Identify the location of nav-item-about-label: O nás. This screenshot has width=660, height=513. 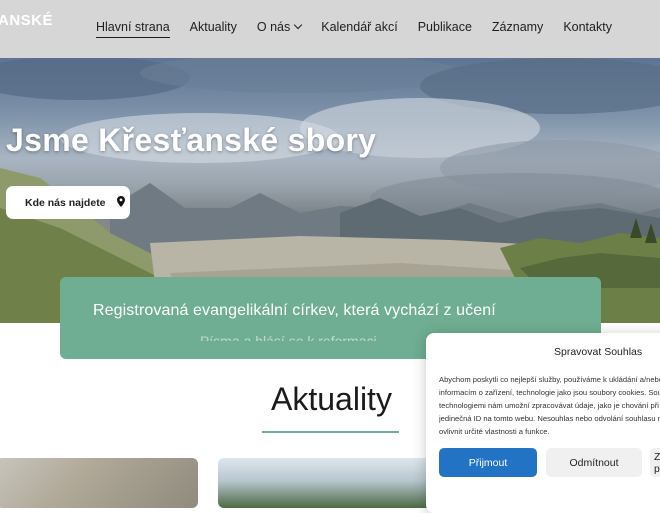
(273, 27).